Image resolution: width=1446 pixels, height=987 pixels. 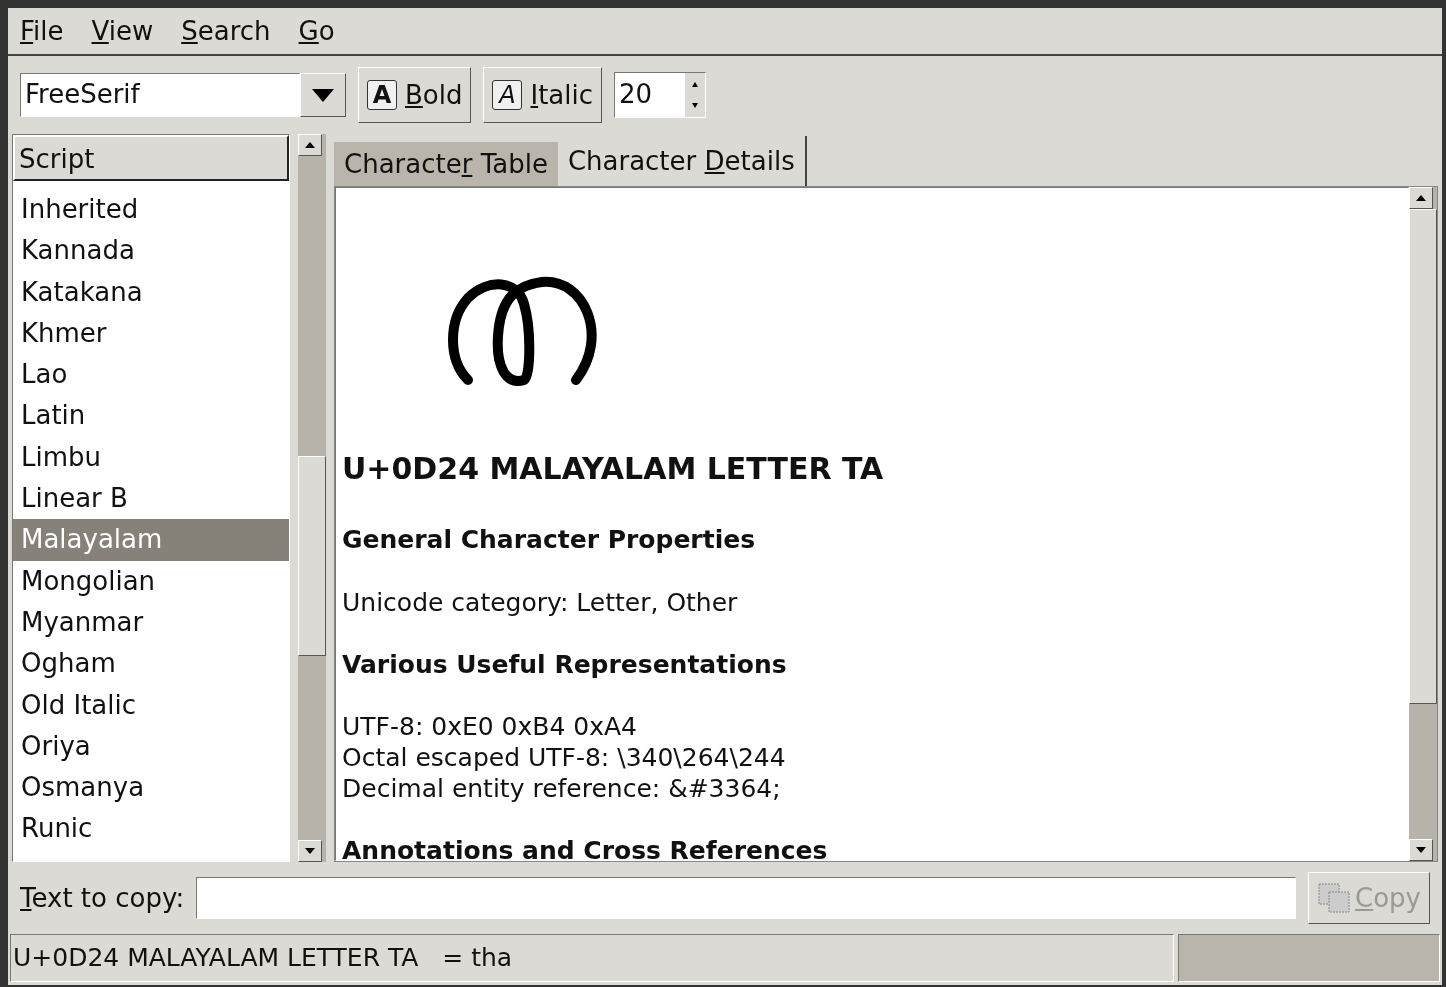 I want to click on dropdown-button, so click(x=323, y=95).